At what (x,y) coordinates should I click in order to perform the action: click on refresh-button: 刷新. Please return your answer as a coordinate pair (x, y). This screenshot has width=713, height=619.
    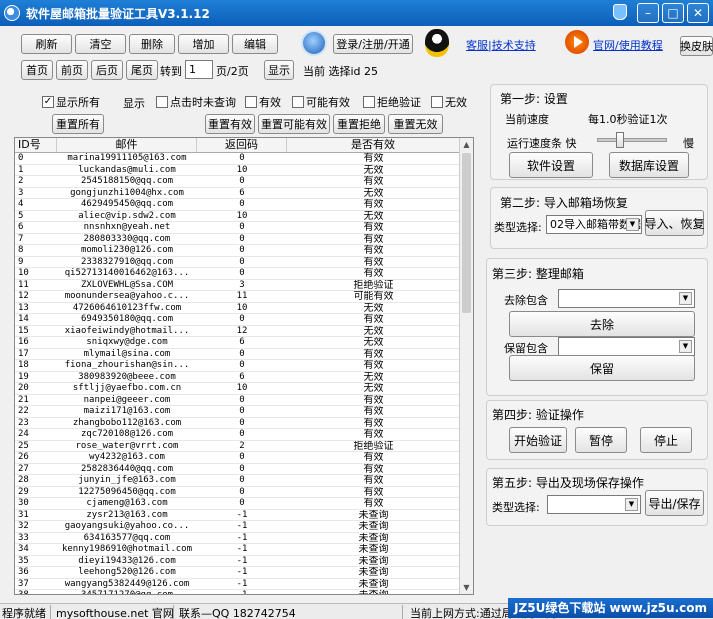
    Looking at the image, I should click on (46, 44).